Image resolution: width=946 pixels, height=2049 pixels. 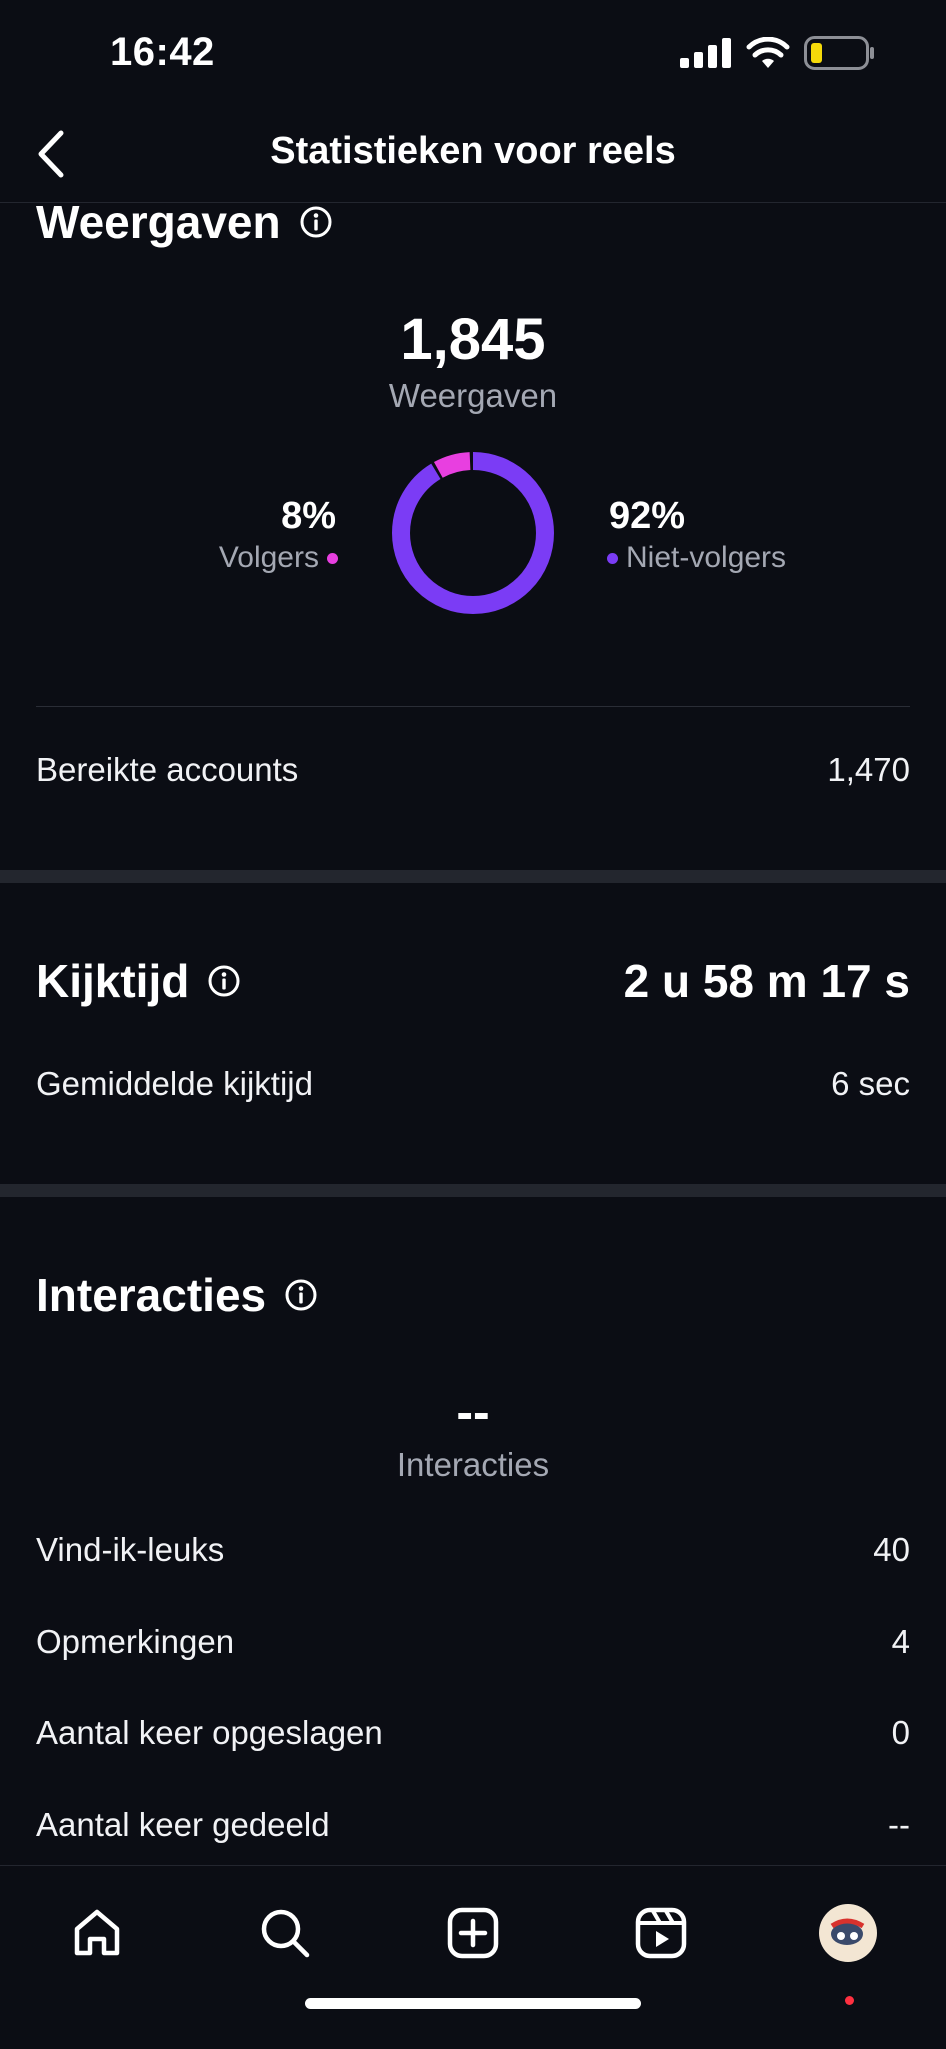 I want to click on tab-profile, so click(x=848, y=1933).